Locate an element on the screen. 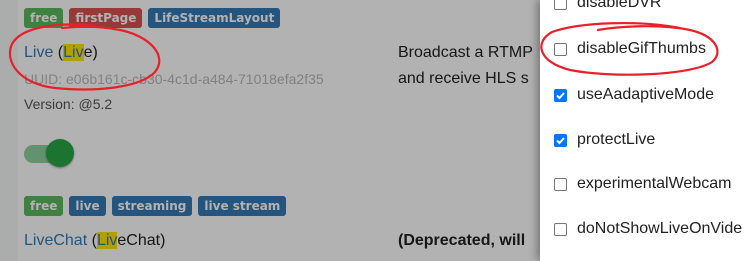 This screenshot has height=261, width=754. tag-firstpage: firstPage is located at coordinates (106, 18).